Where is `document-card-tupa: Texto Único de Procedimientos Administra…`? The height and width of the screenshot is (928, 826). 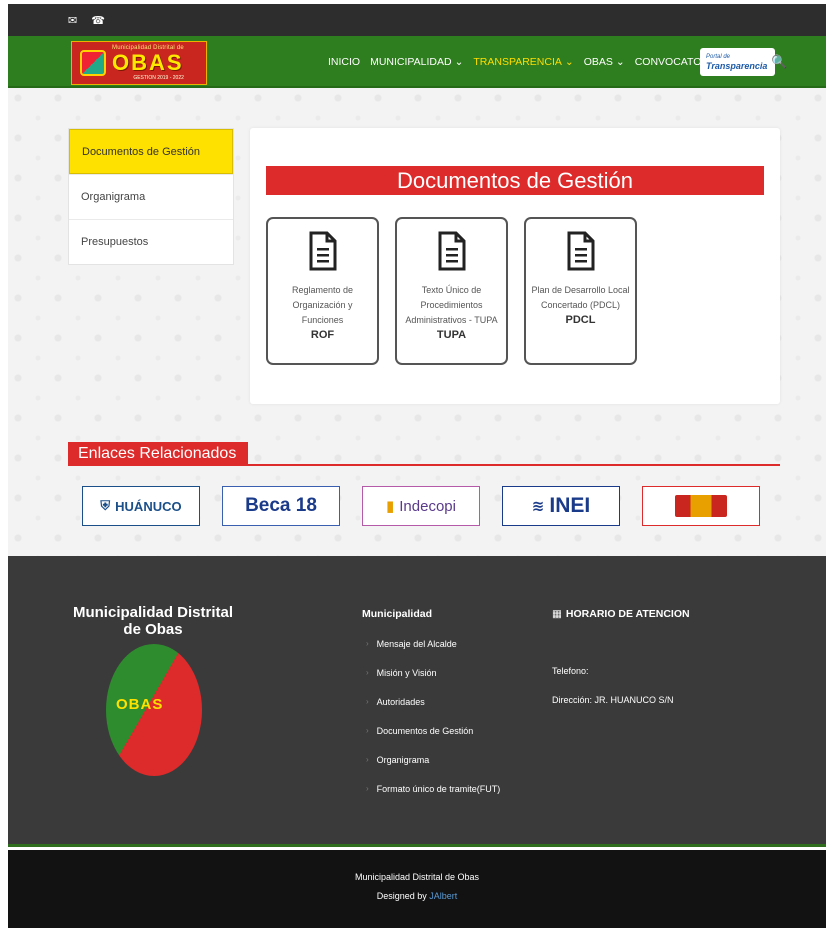 document-card-tupa: Texto Único de Procedimientos Administra… is located at coordinates (451, 291).